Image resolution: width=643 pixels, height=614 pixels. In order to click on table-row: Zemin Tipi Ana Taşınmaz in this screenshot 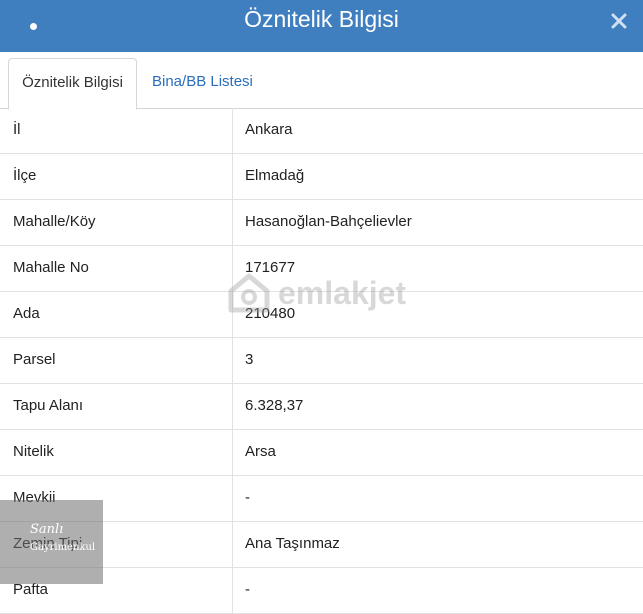, I will do `click(321, 545)`.